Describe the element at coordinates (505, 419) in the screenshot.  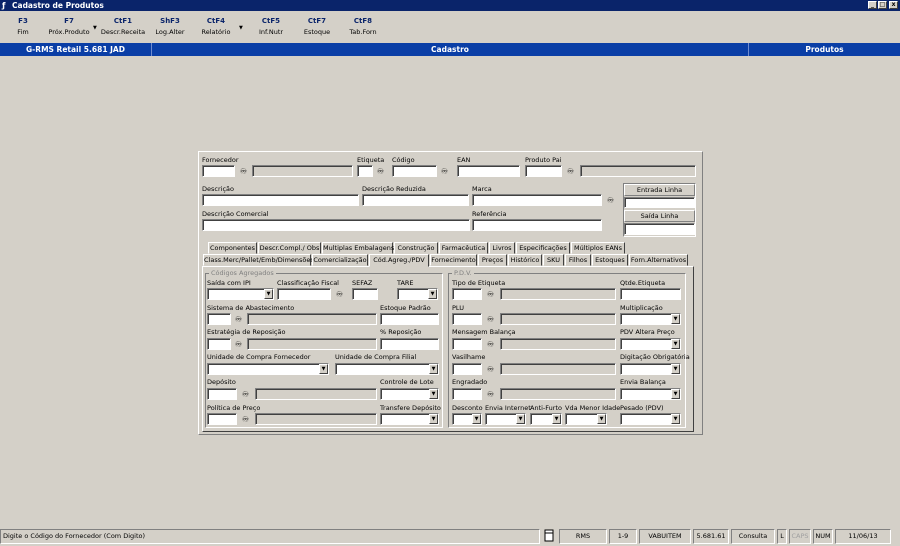
I see `envia-internet-select: ▼` at that location.